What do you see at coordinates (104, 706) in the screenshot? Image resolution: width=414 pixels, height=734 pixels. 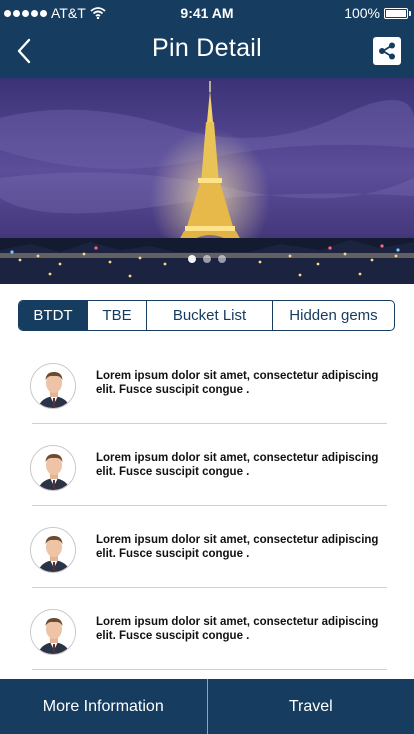 I see `more-information-button: More Information` at bounding box center [104, 706].